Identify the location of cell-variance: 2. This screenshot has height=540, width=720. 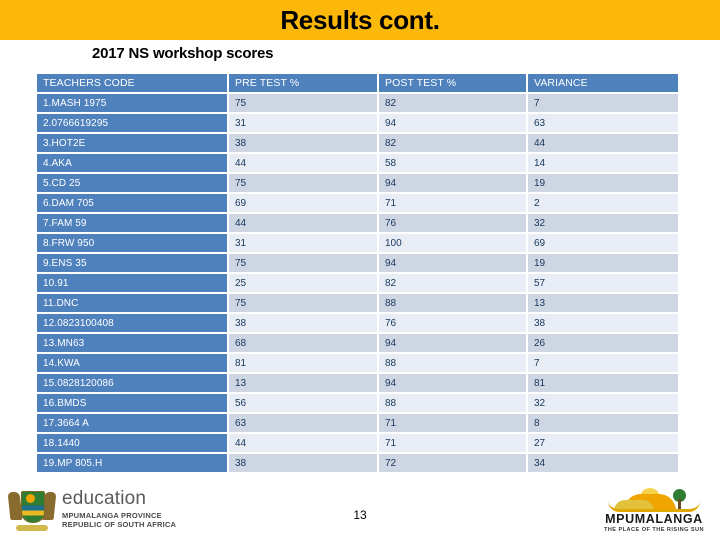
(603, 202).